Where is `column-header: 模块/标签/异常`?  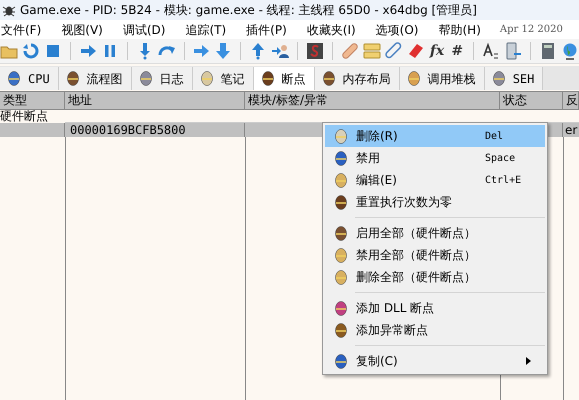
column-header: 模块/标签/异常 is located at coordinates (372, 100).